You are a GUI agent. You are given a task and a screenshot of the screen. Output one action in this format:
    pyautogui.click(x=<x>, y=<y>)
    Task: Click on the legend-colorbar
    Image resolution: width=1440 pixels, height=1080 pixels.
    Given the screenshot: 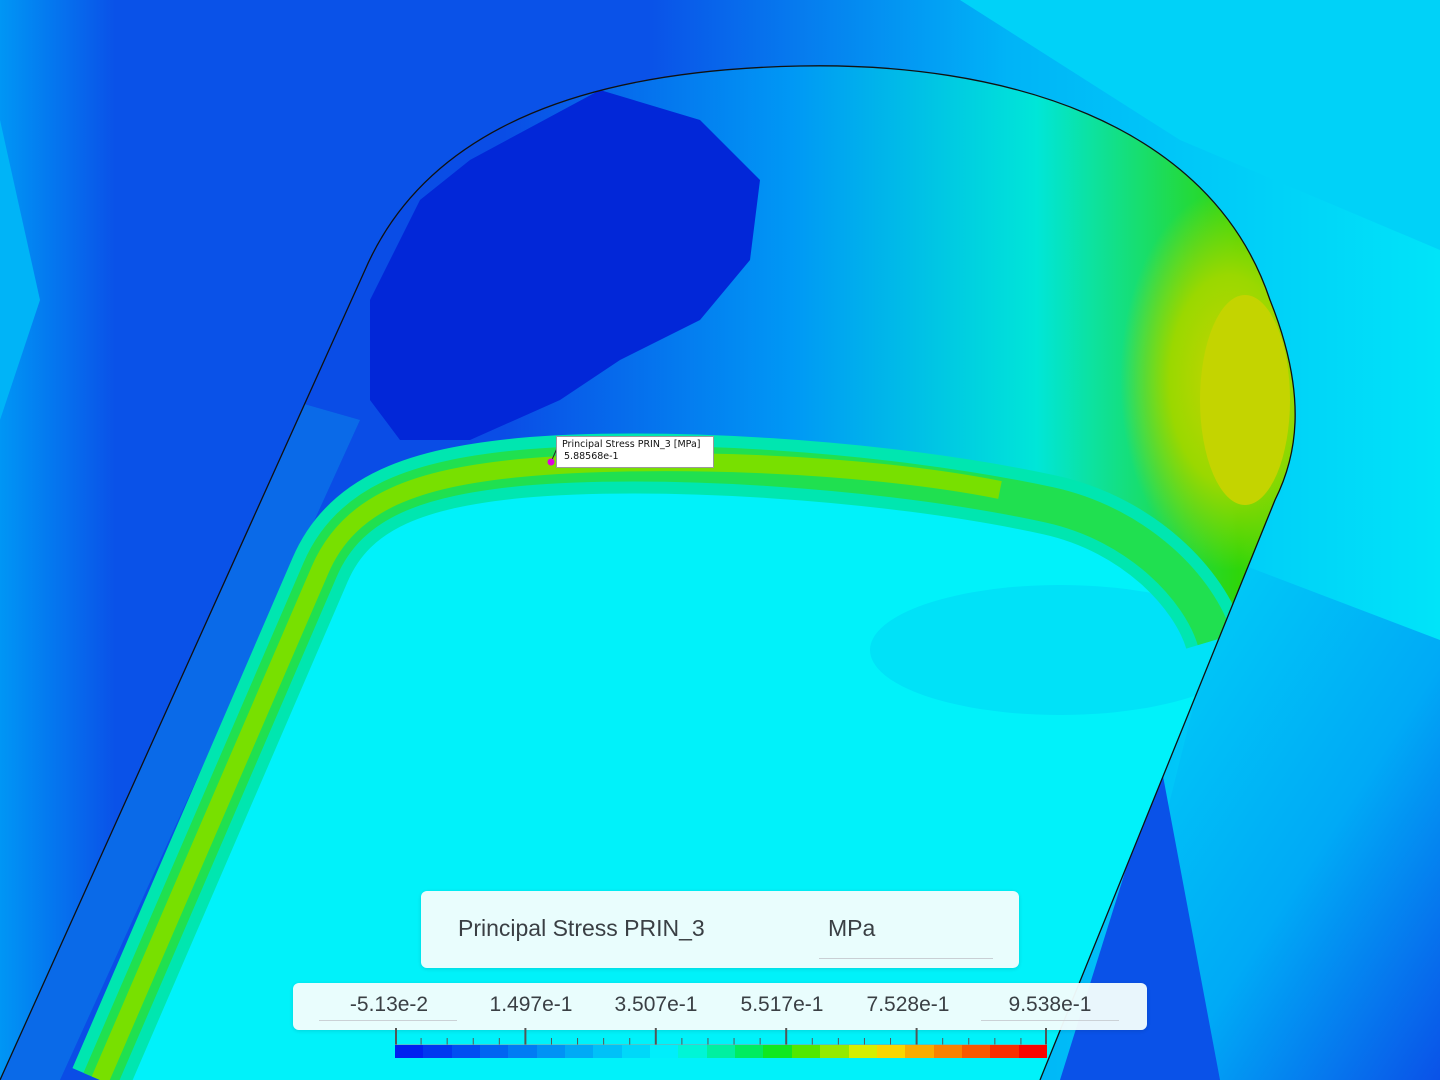 What is the action you would take?
    pyautogui.click(x=721, y=1051)
    